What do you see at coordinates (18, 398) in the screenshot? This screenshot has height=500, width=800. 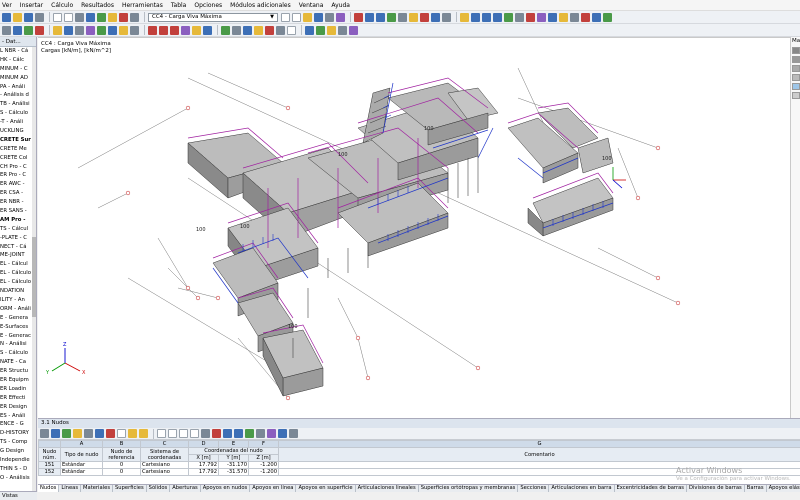 I see `addon-module-item: ER Effecti` at bounding box center [18, 398].